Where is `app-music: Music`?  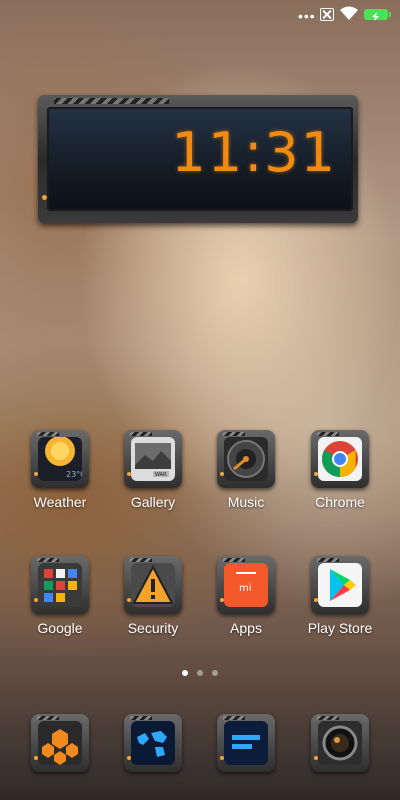 app-music: Music is located at coordinates (246, 470).